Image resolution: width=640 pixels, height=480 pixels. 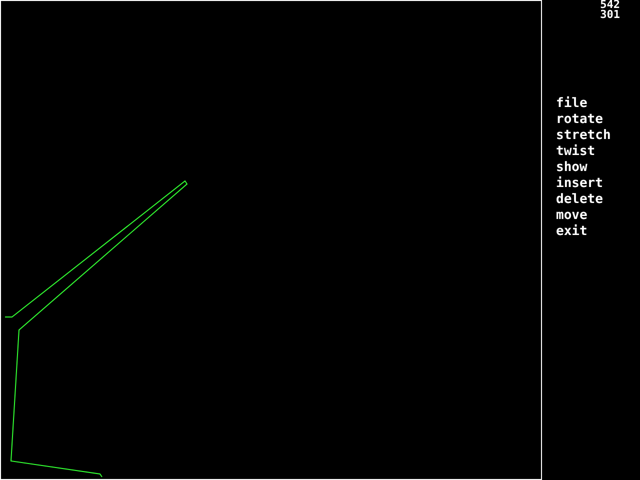 I want to click on menu-item: file, so click(x=572, y=104).